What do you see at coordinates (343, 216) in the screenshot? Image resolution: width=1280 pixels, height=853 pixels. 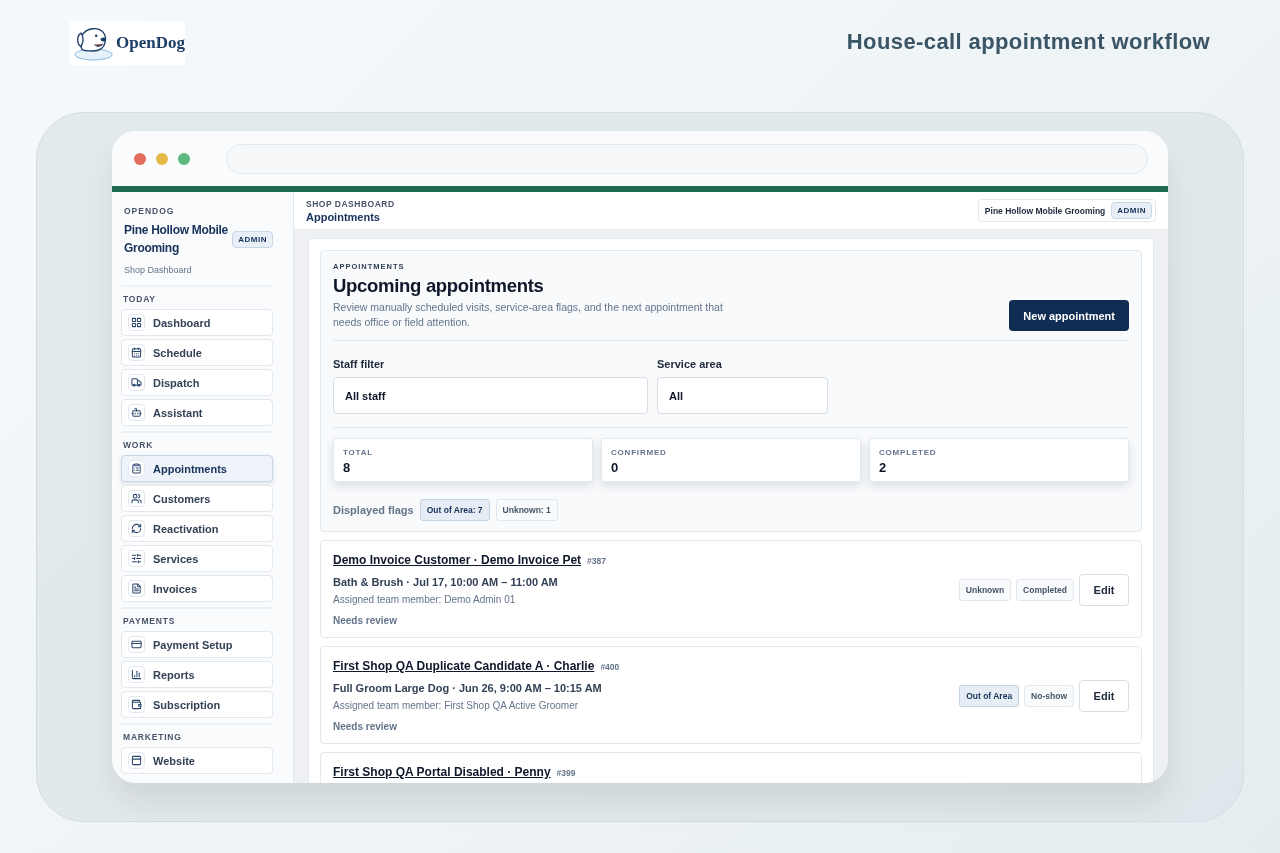 I see `page-title: Appointments` at bounding box center [343, 216].